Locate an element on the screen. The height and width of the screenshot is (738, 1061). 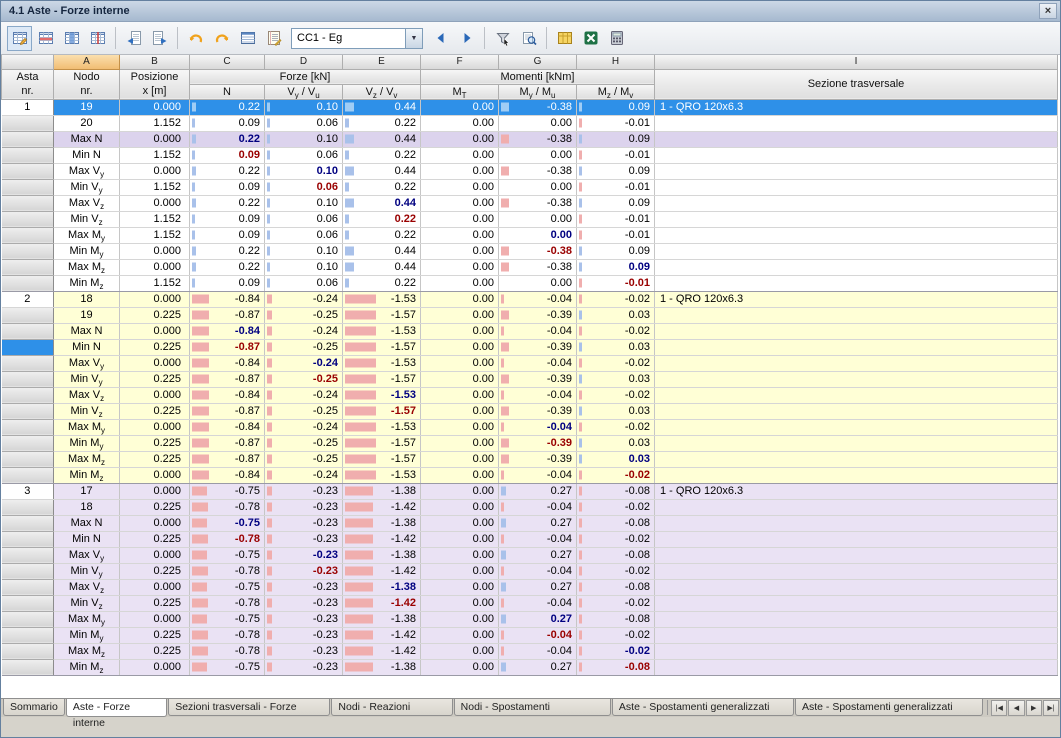
extreme-label-cell: Min Mz is located at coordinates (86, 667).